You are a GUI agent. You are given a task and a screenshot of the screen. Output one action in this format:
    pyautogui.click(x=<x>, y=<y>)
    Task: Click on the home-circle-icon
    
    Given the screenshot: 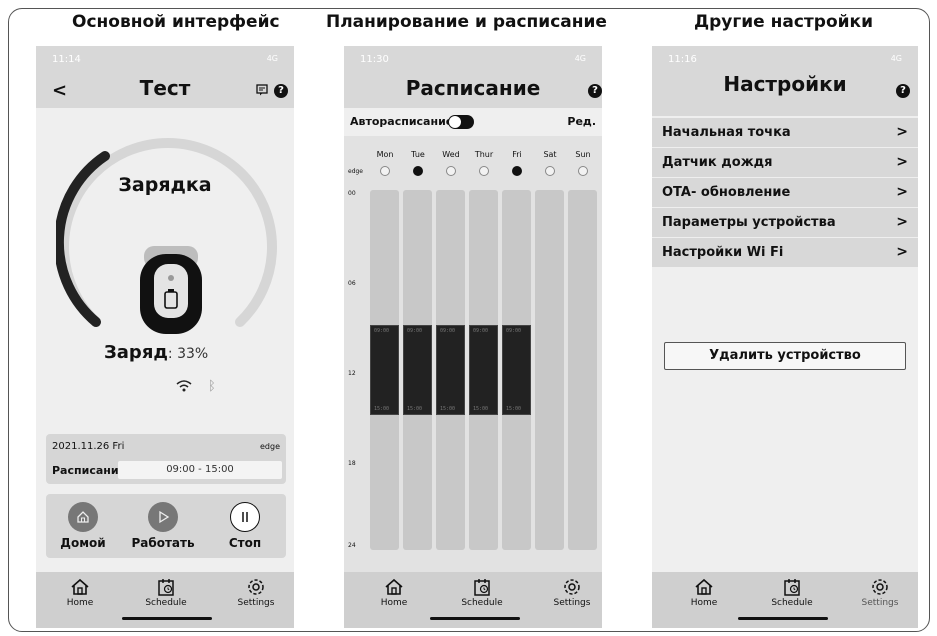 What is the action you would take?
    pyautogui.click(x=83, y=517)
    